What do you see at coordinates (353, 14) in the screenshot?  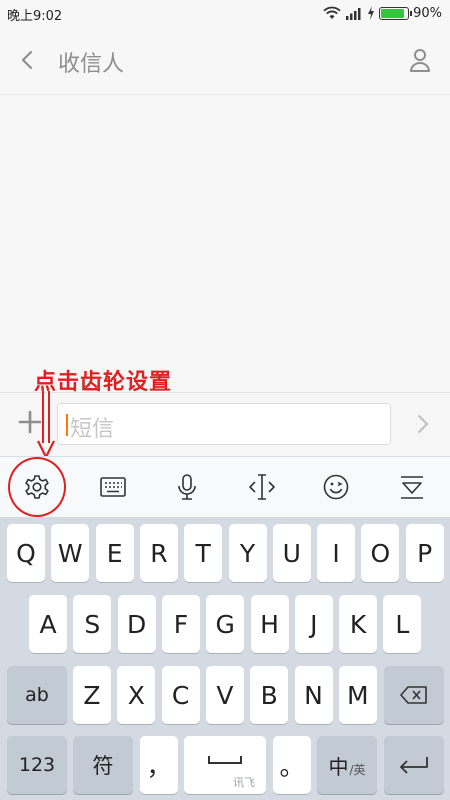 I see `signal-icon` at bounding box center [353, 14].